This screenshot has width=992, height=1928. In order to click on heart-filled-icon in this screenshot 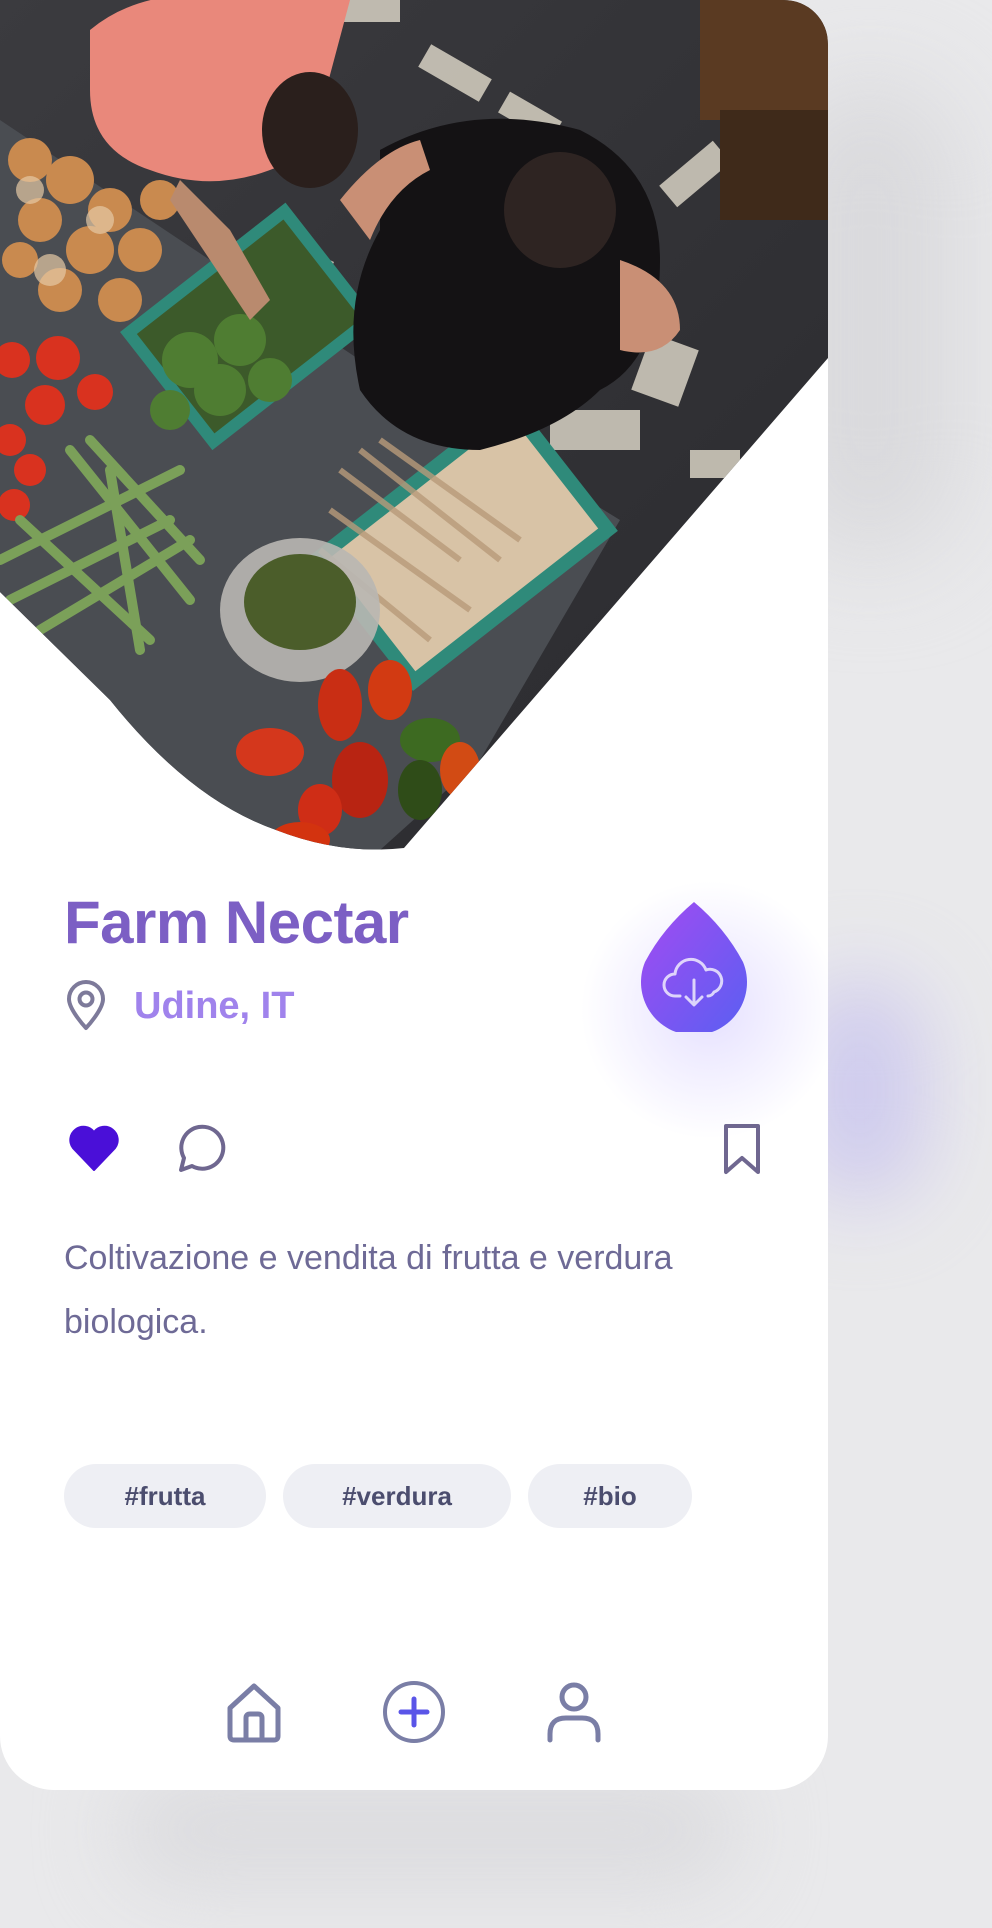, I will do `click(94, 1148)`.